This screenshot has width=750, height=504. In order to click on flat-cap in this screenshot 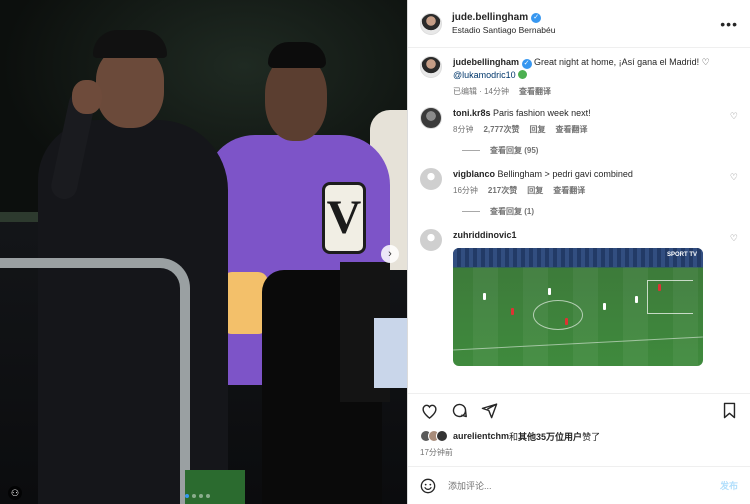, I will do `click(130, 44)`.